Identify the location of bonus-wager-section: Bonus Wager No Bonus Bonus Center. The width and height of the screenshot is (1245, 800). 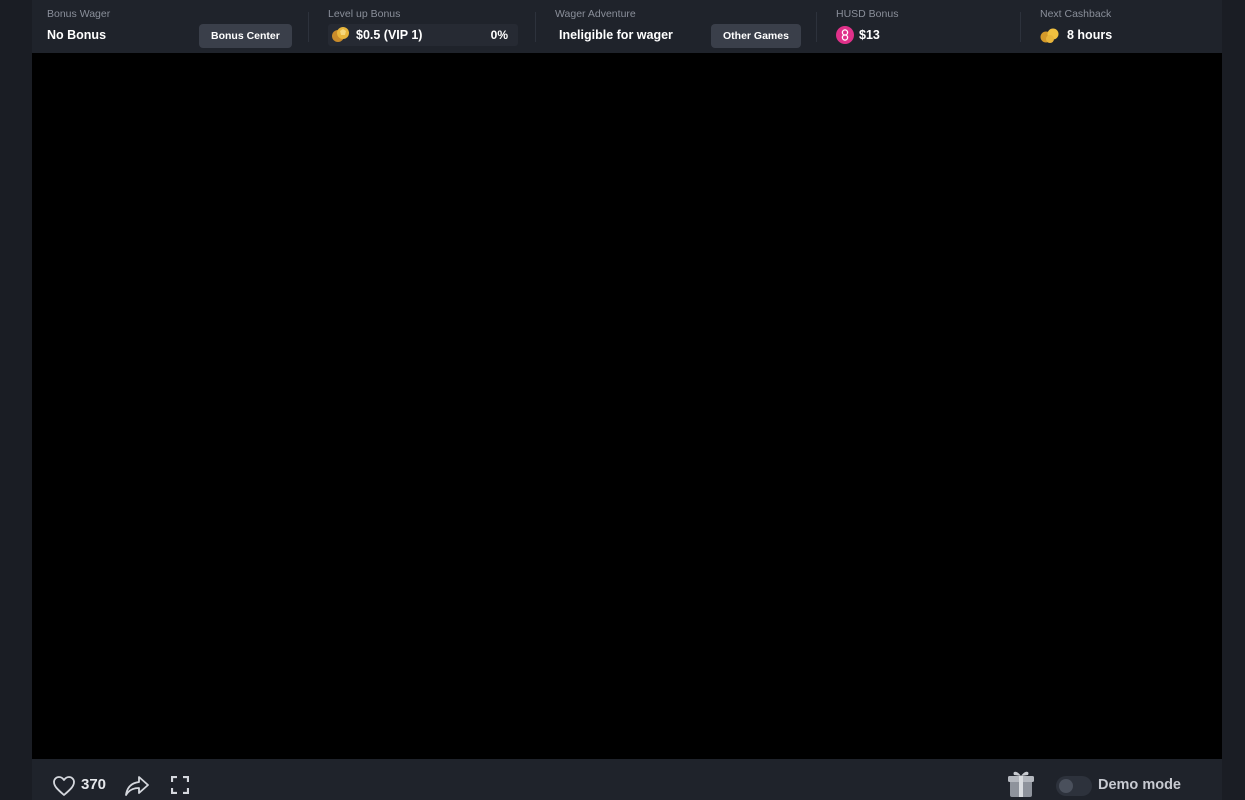
(169, 26).